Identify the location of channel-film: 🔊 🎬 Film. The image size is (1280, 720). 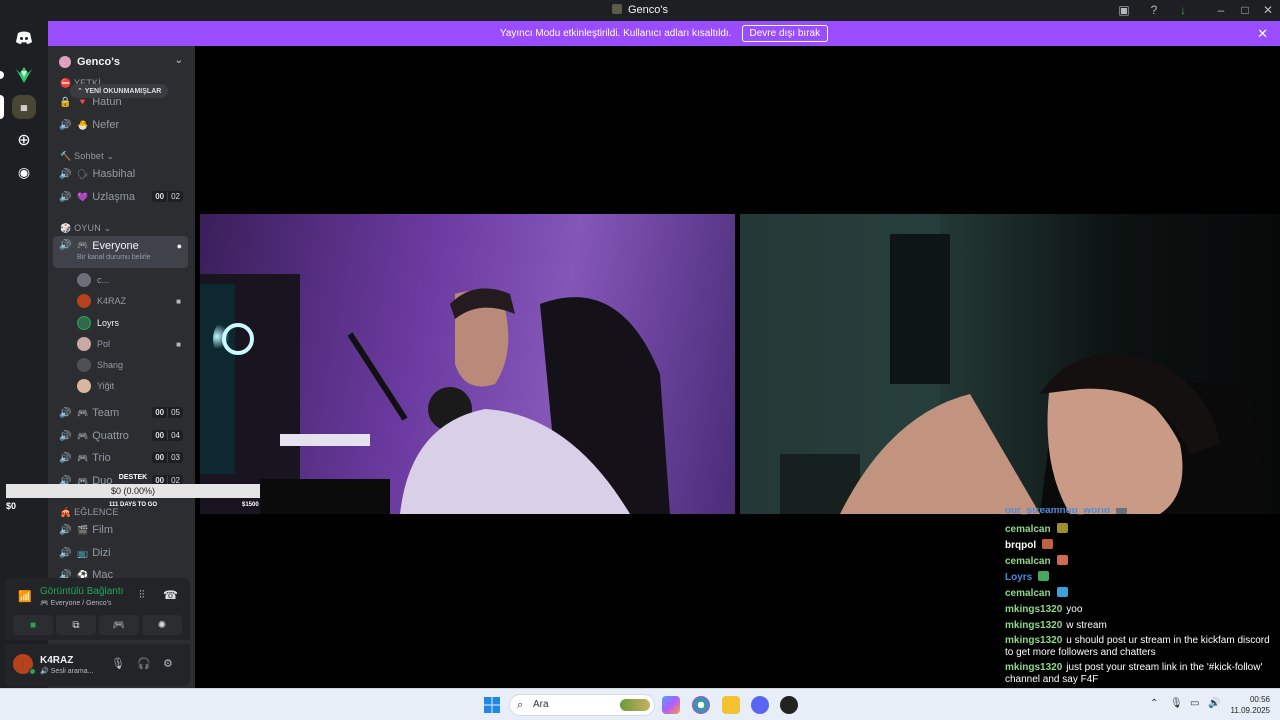
(120, 530).